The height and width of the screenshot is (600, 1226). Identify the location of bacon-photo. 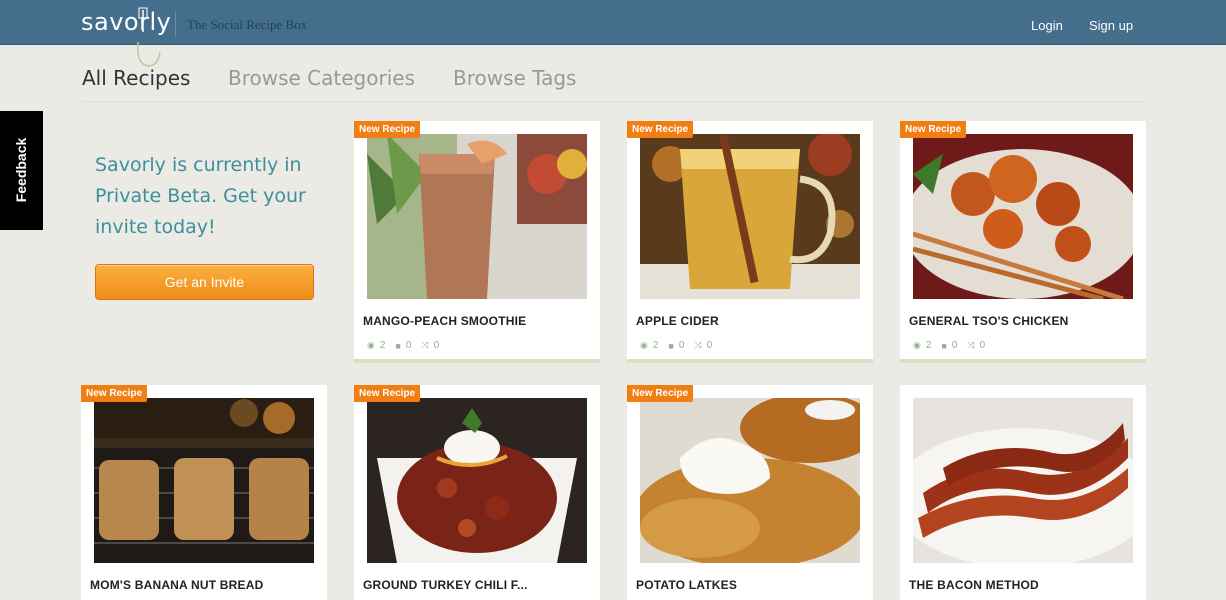
(1023, 480).